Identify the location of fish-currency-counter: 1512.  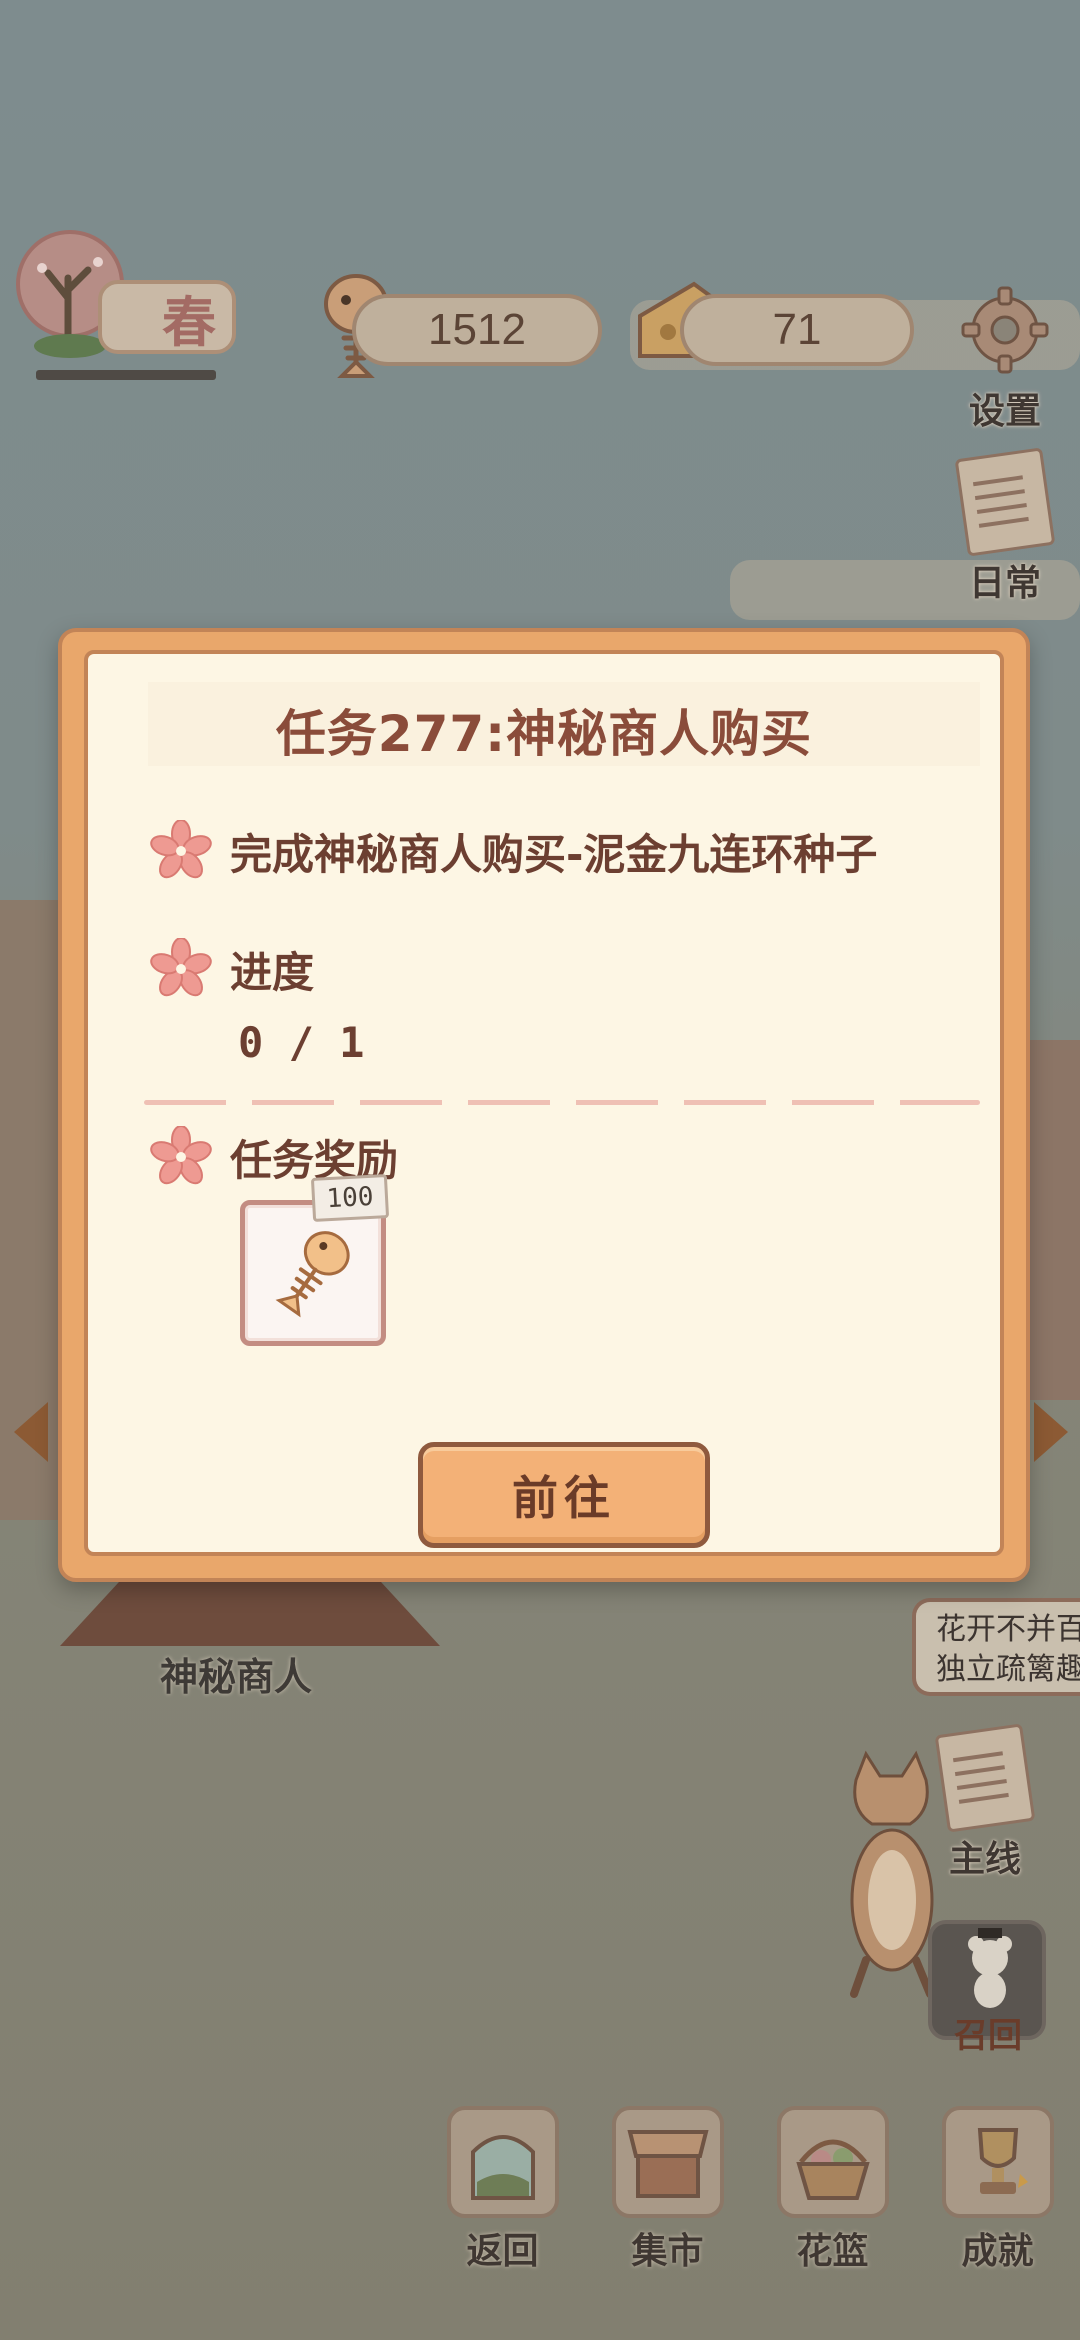
(477, 330).